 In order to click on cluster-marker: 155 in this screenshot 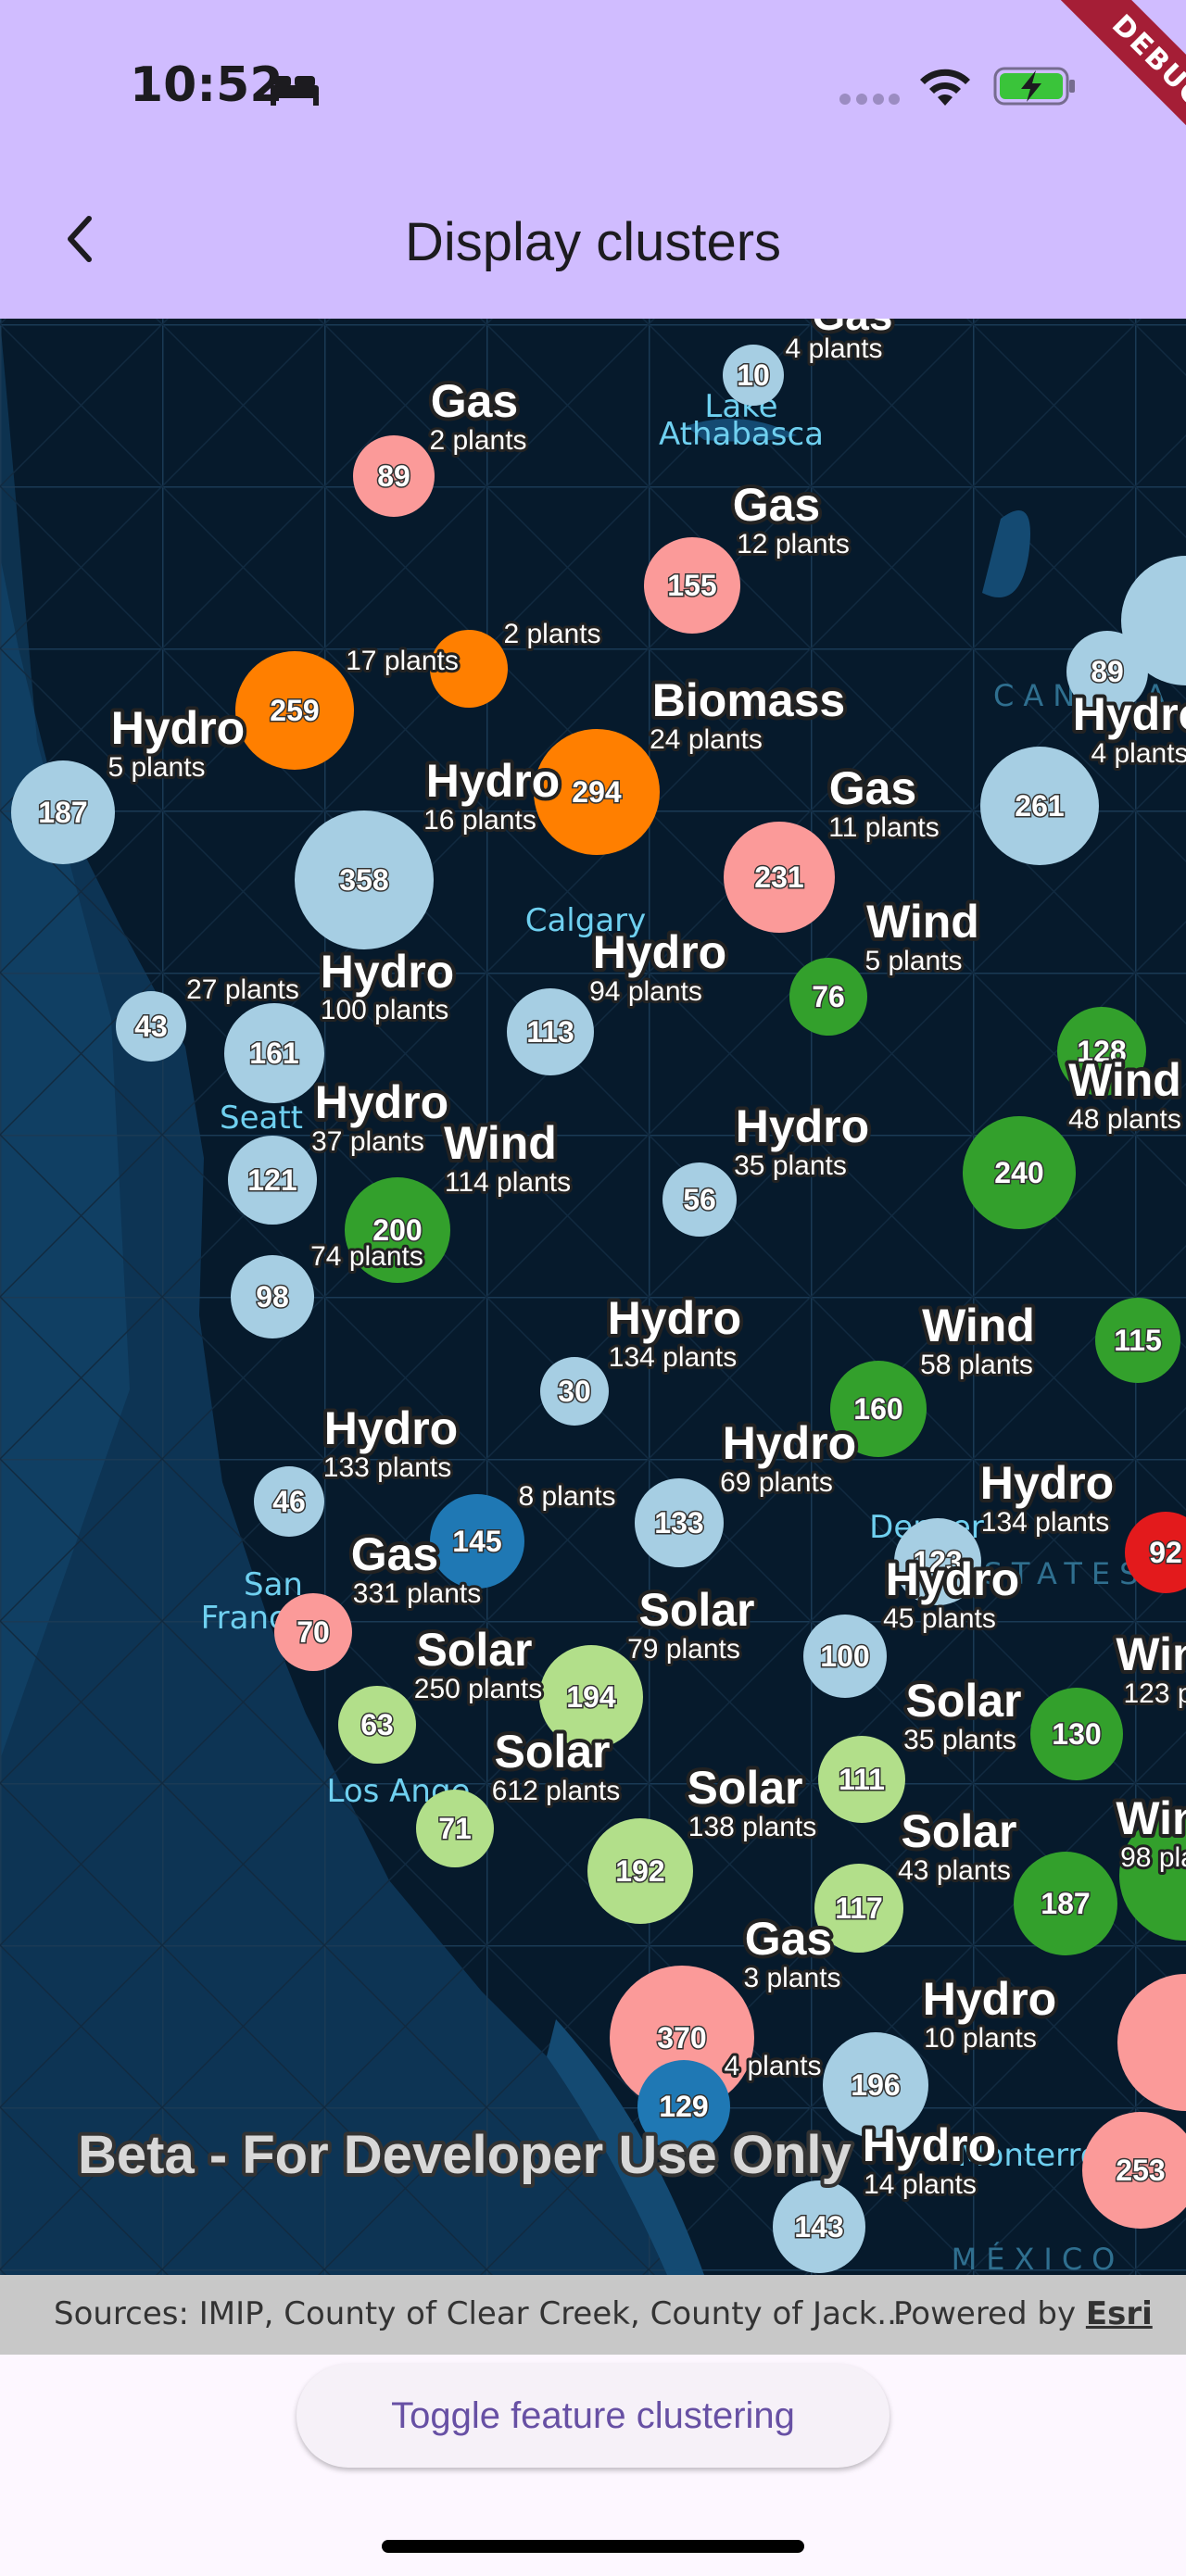, I will do `click(692, 585)`.